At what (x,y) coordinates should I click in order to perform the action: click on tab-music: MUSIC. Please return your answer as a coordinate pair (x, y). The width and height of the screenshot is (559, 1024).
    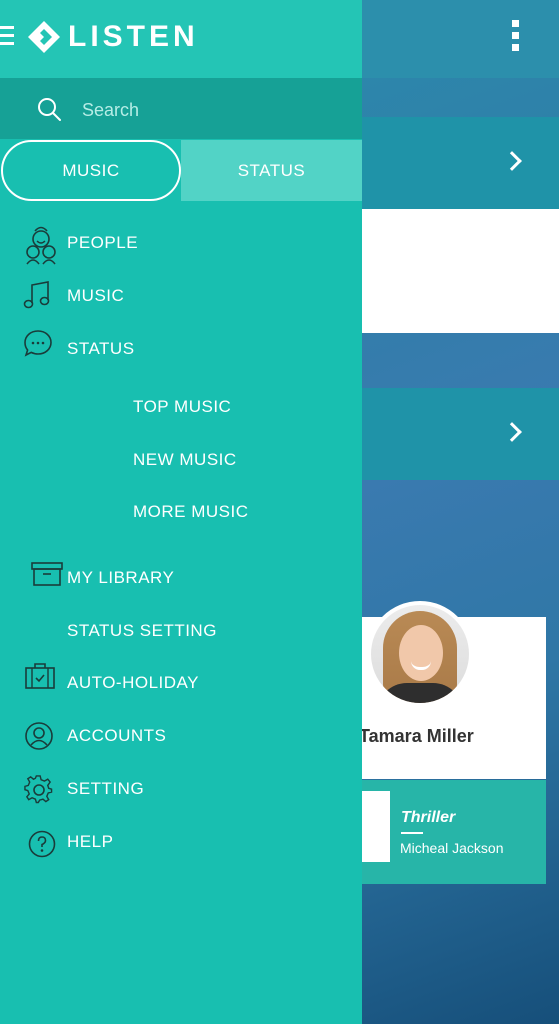
    Looking at the image, I should click on (91, 170).